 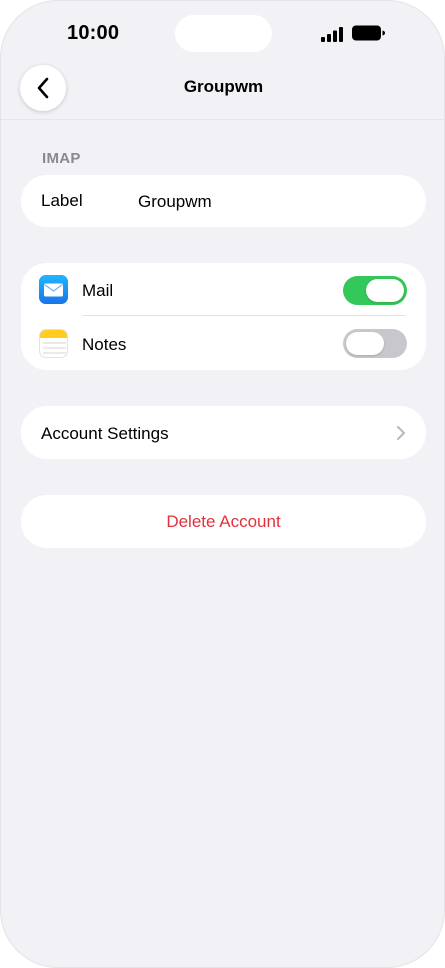 I want to click on mail-label: Mail, so click(x=98, y=290).